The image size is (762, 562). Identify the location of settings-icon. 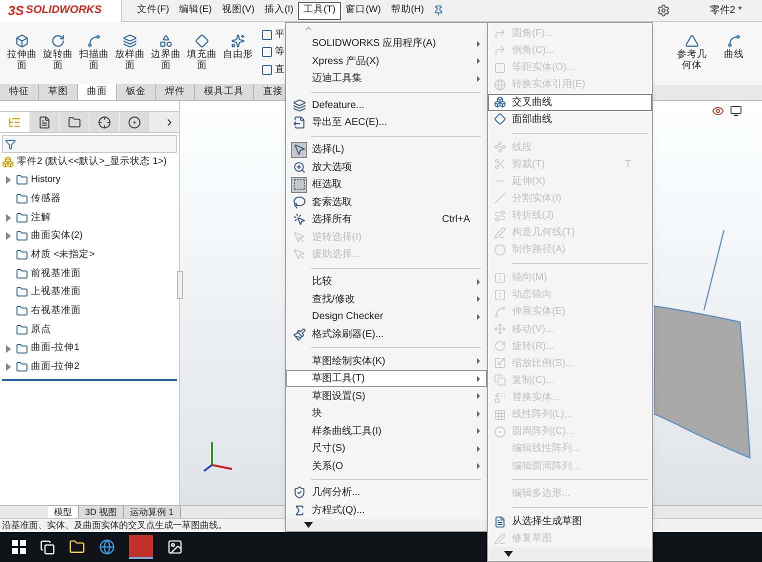
(663, 10).